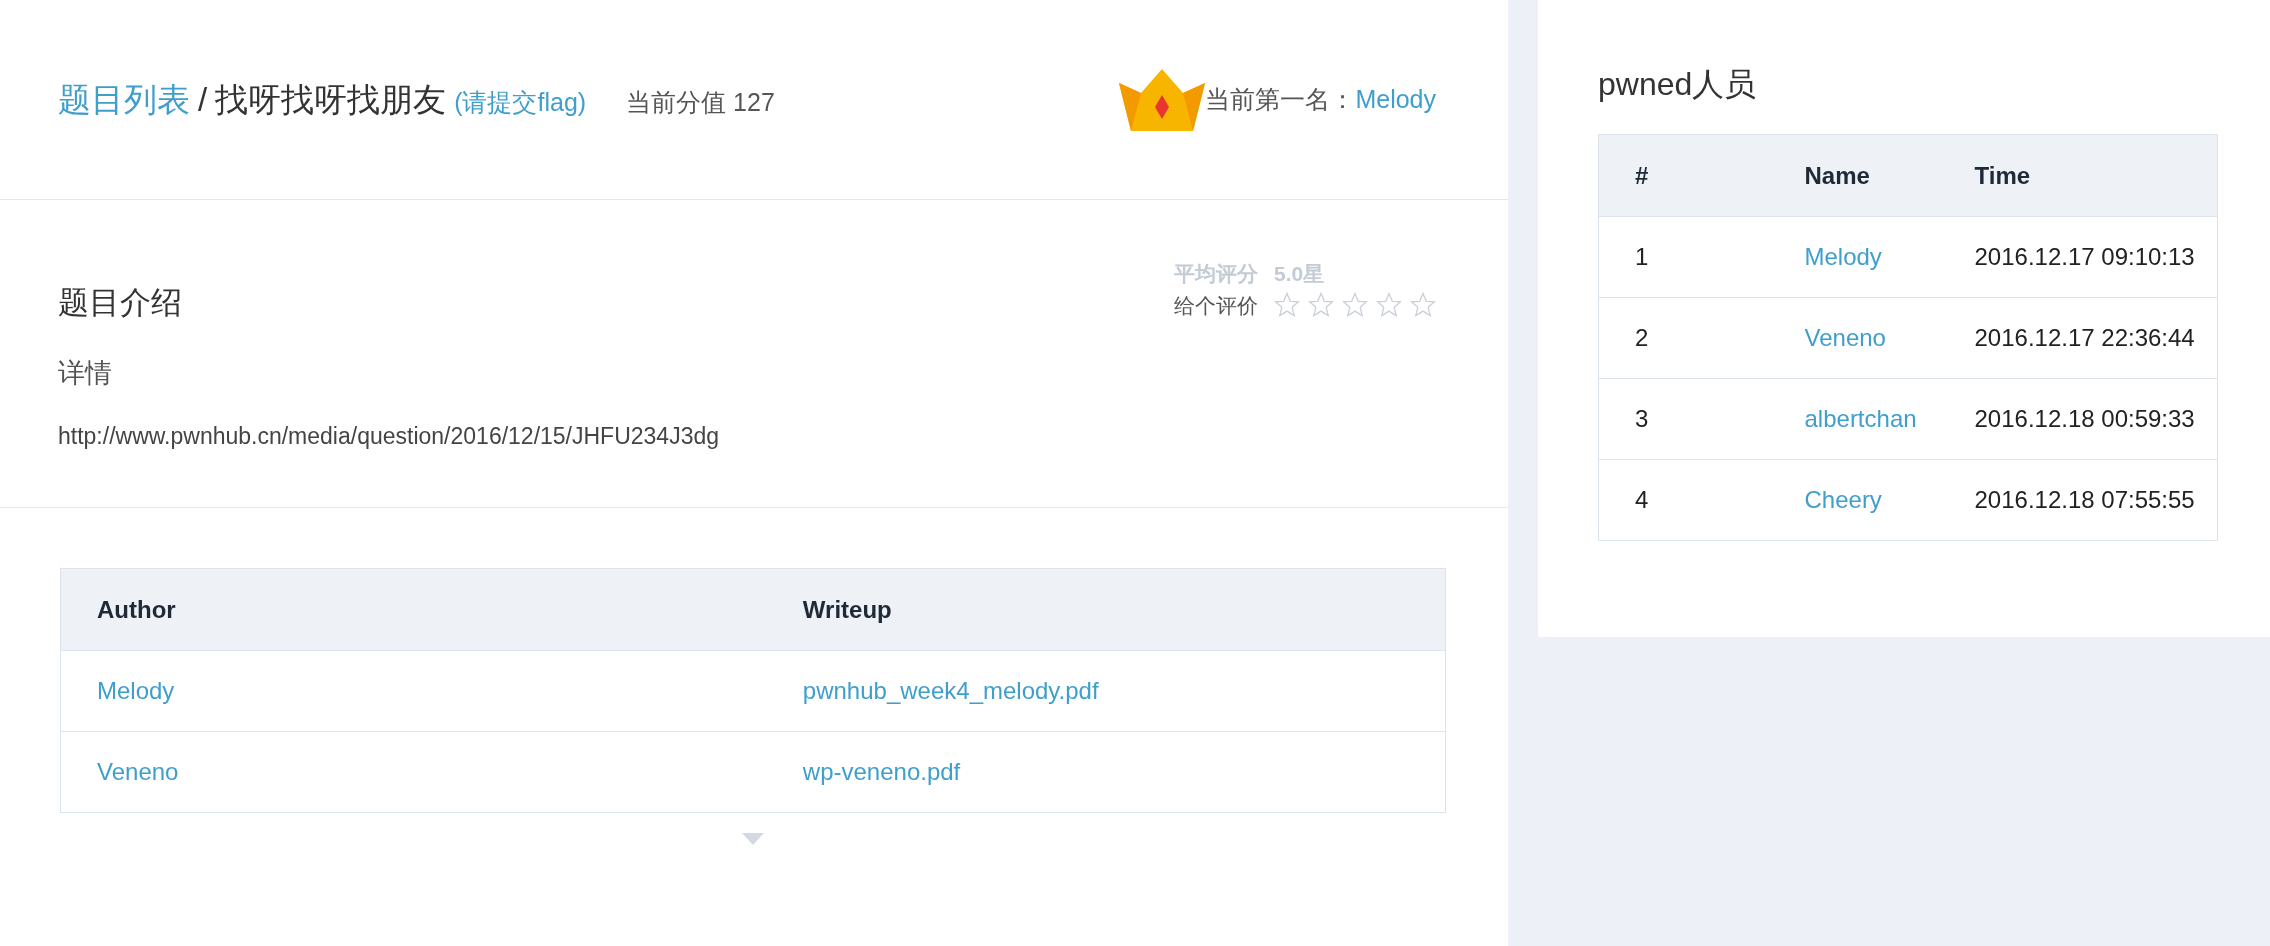 Image resolution: width=2270 pixels, height=946 pixels. Describe the element at coordinates (2078, 175) in the screenshot. I see `column-header: Time` at that location.